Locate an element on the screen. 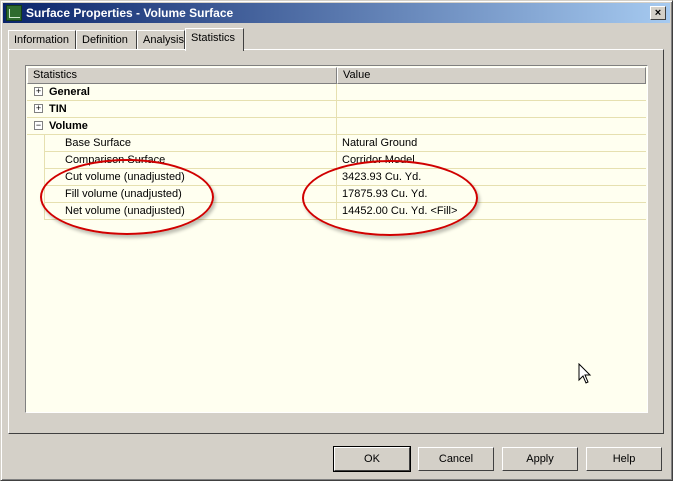 The height and width of the screenshot is (481, 673). close-icon: × is located at coordinates (658, 13).